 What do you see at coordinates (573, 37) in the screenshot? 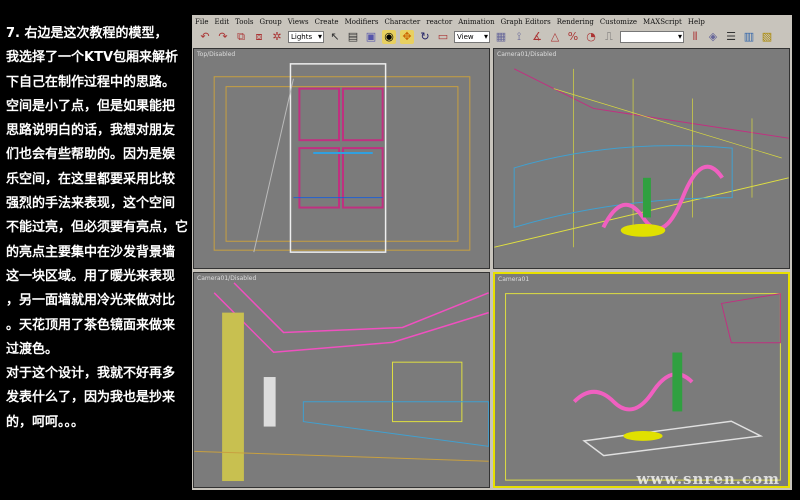
I see `percent-snap-icon: %` at bounding box center [573, 37].